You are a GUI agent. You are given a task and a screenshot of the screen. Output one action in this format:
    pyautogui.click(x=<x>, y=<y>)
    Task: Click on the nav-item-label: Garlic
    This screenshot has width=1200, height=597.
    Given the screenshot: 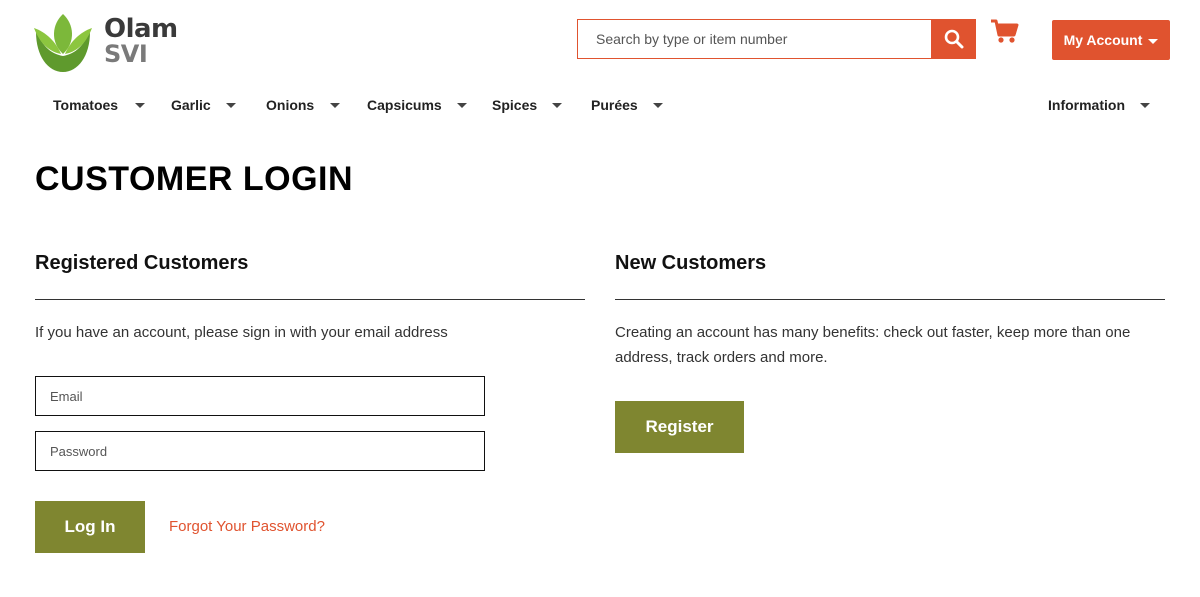 What is the action you would take?
    pyautogui.click(x=191, y=105)
    